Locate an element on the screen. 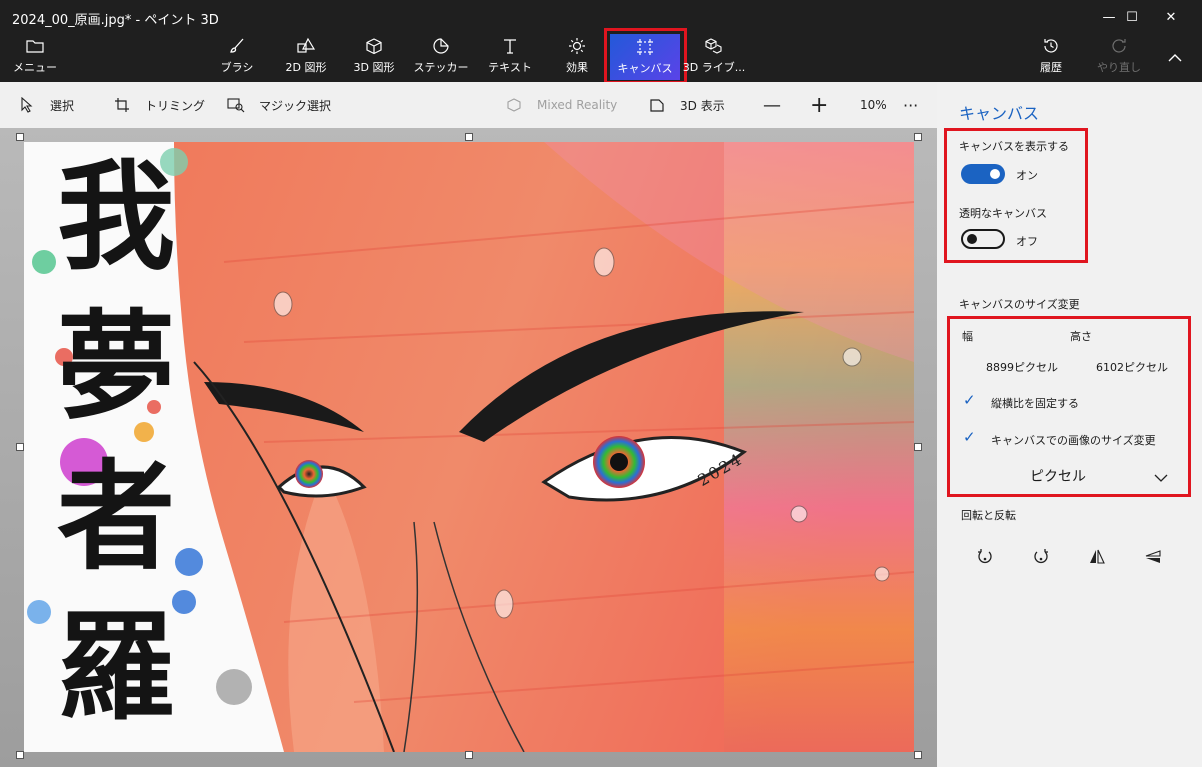  3d-view-label: 3D 表示 is located at coordinates (702, 105).